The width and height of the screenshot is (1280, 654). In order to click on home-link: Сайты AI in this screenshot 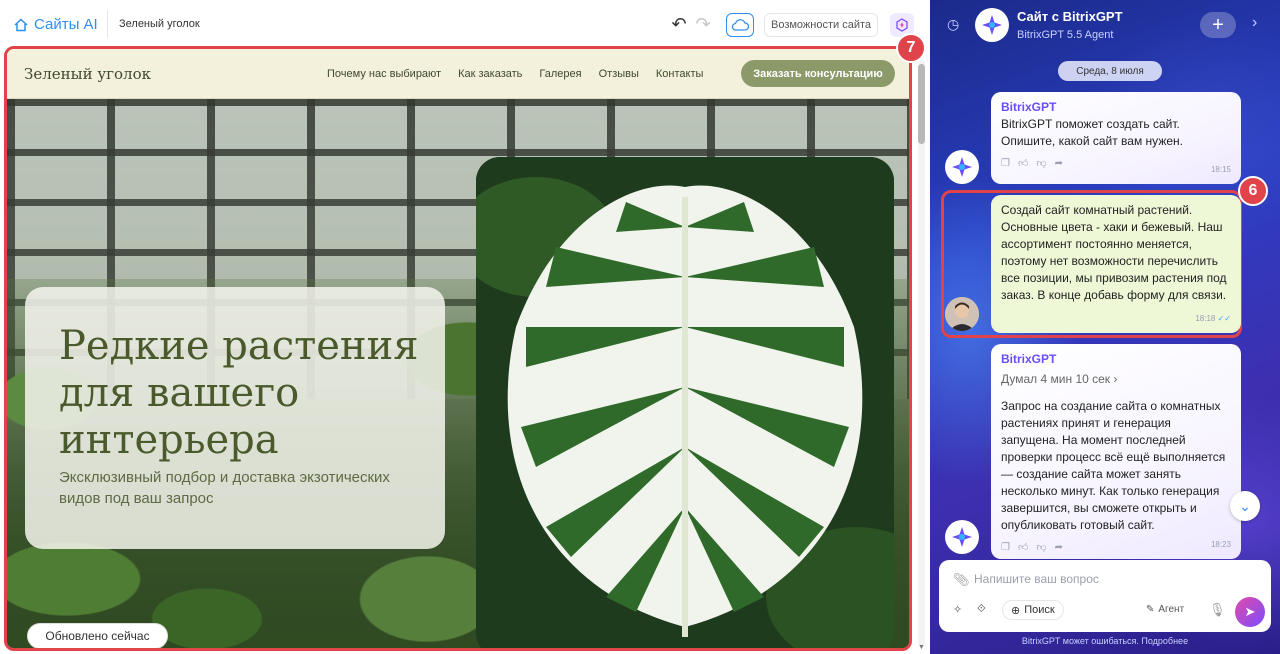, I will do `click(56, 24)`.